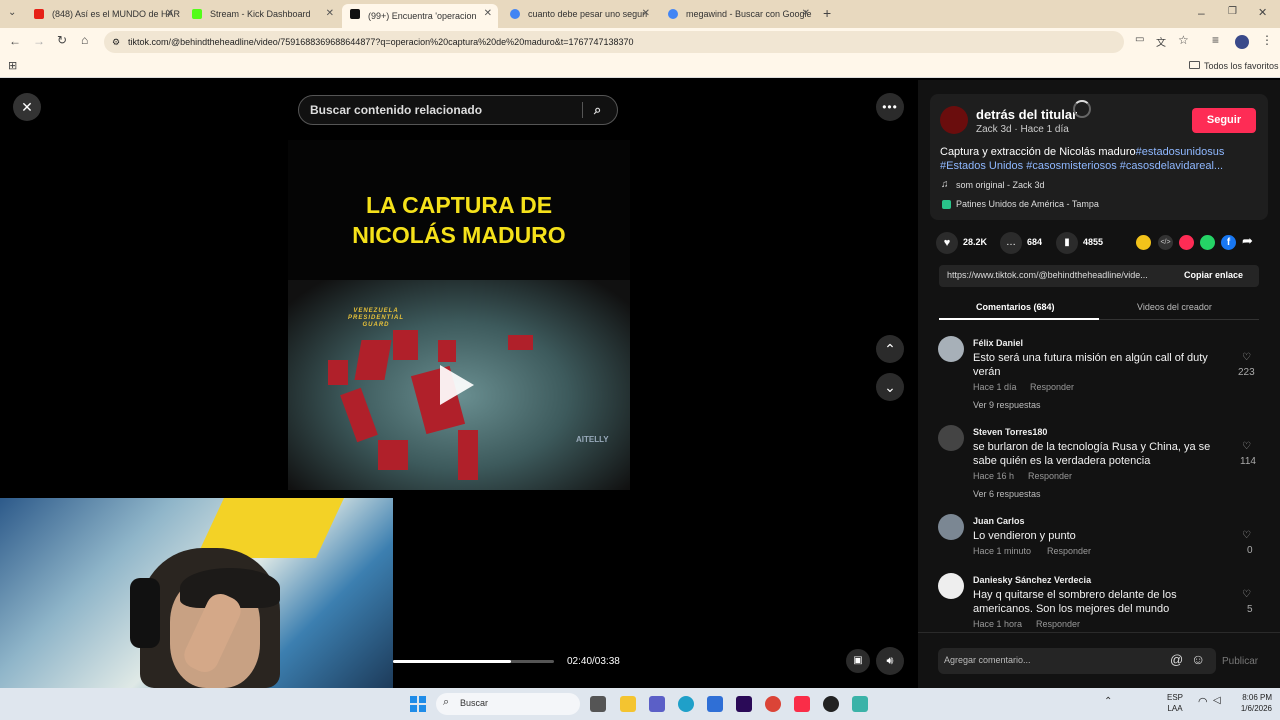 The image size is (1280, 720). Describe the element at coordinates (890, 107) in the screenshot. I see `more-options-button: •••` at that location.